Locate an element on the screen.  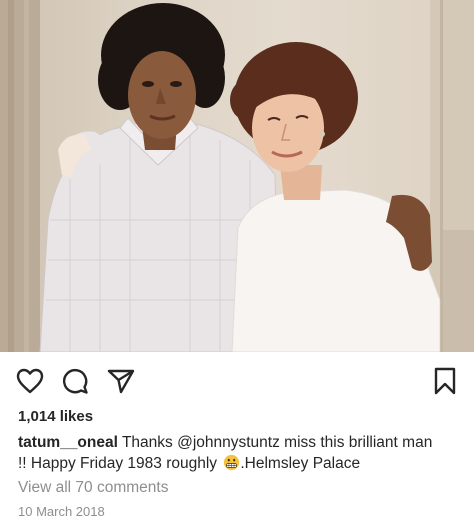
post-date: 10 March 2018 is located at coordinates (61, 511).